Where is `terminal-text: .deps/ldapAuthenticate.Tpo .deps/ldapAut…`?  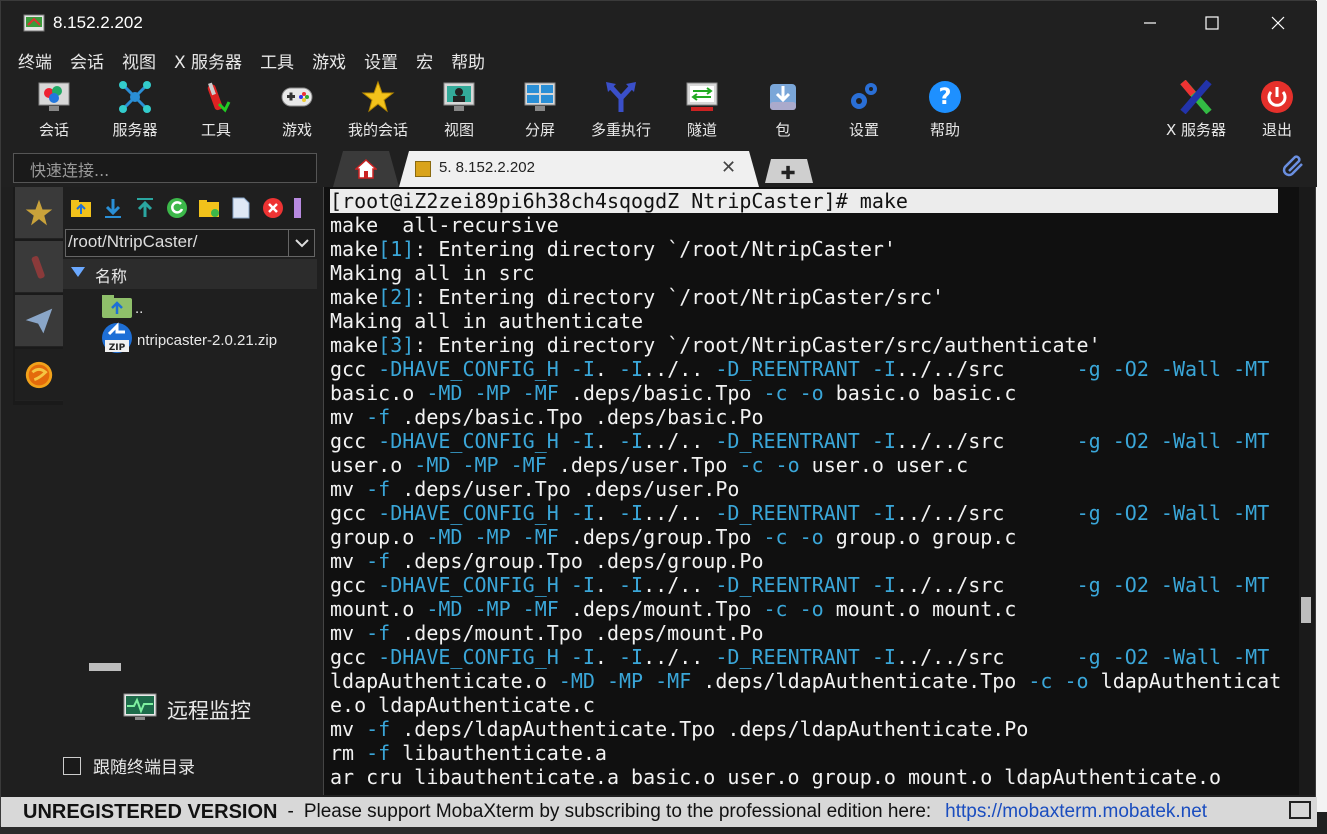
terminal-text: .deps/ldapAuthenticate.Tpo .deps/ldapAut… is located at coordinates (709, 729).